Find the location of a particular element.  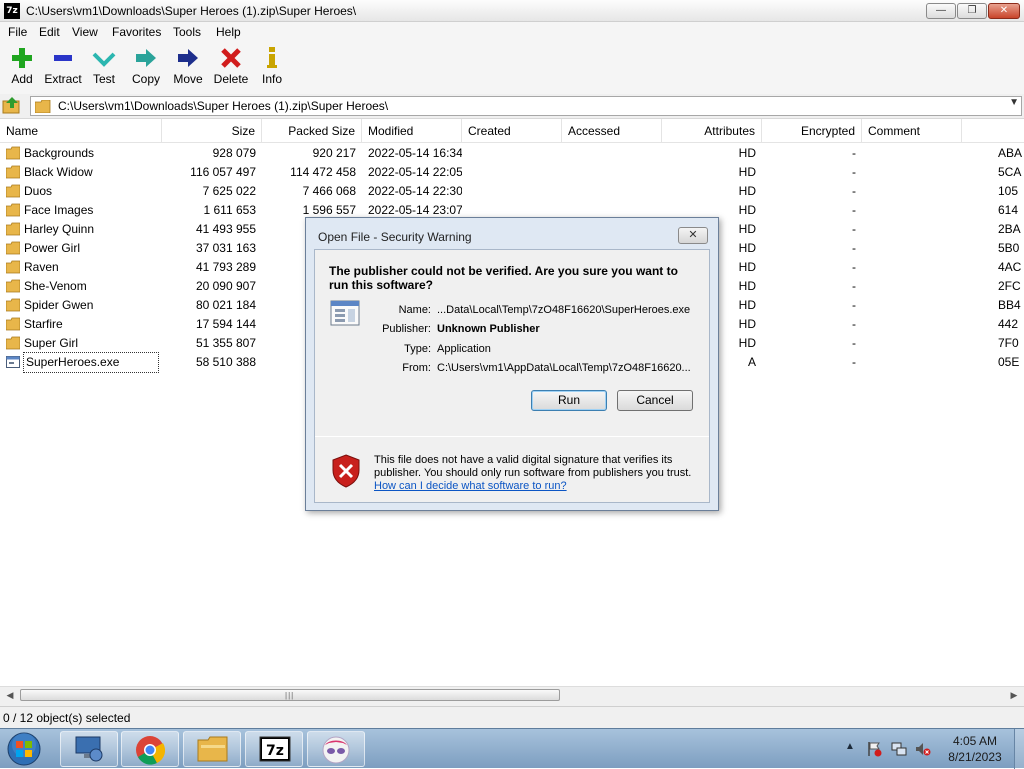

column-crc is located at coordinates (993, 131).